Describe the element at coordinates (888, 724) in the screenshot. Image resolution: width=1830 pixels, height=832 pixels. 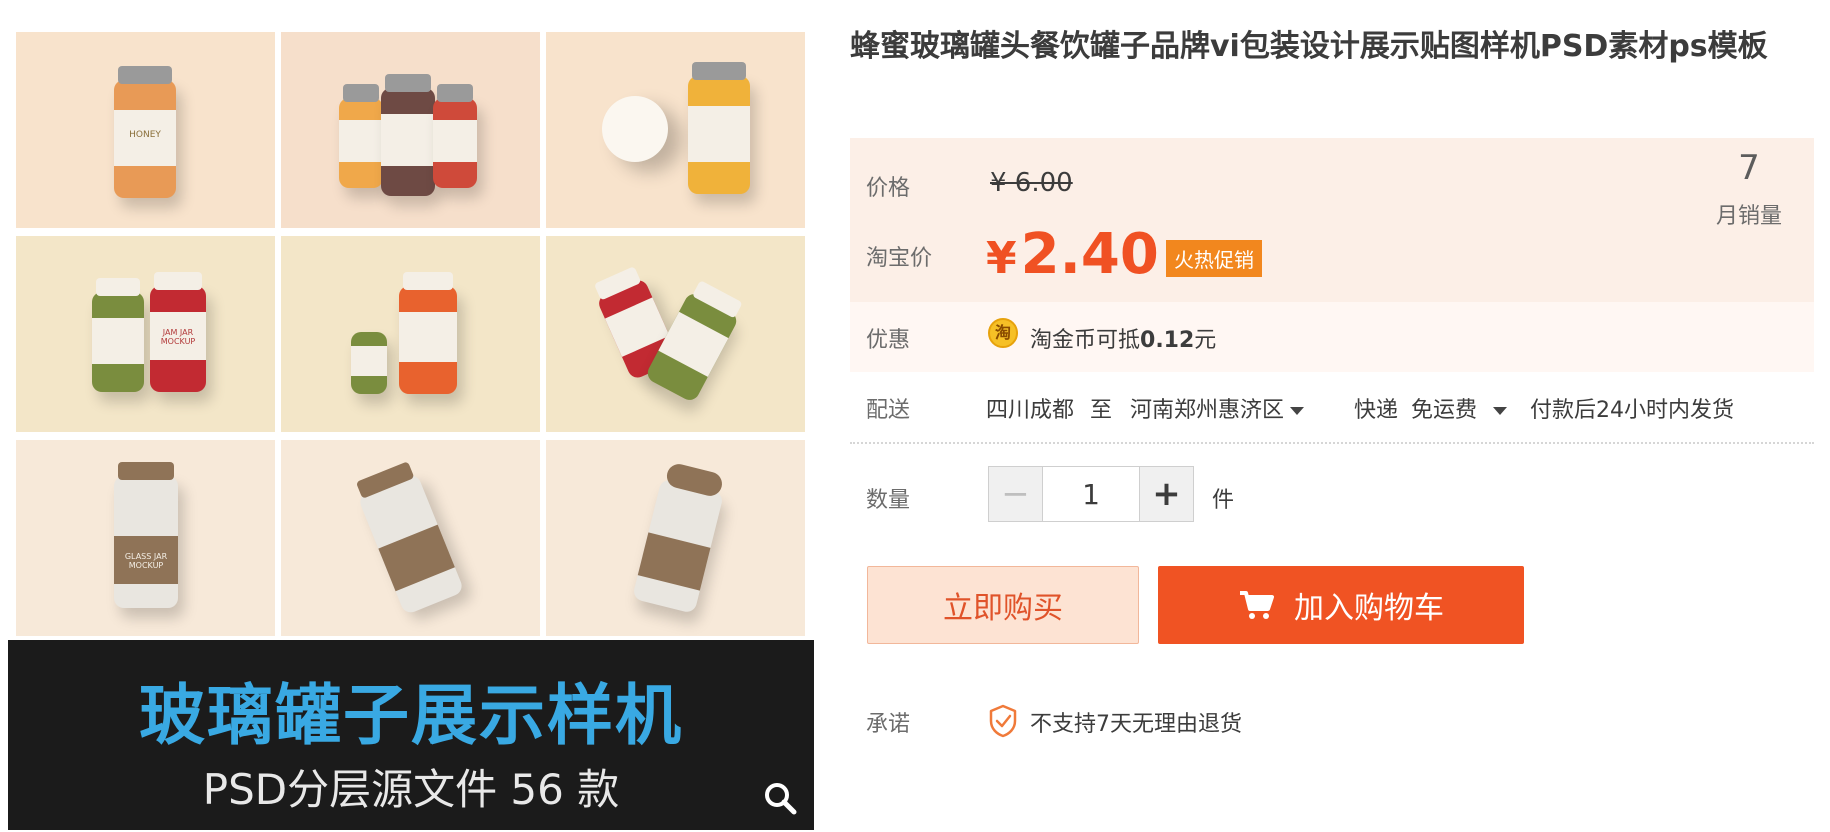
I see `promise-label: 承诺` at that location.